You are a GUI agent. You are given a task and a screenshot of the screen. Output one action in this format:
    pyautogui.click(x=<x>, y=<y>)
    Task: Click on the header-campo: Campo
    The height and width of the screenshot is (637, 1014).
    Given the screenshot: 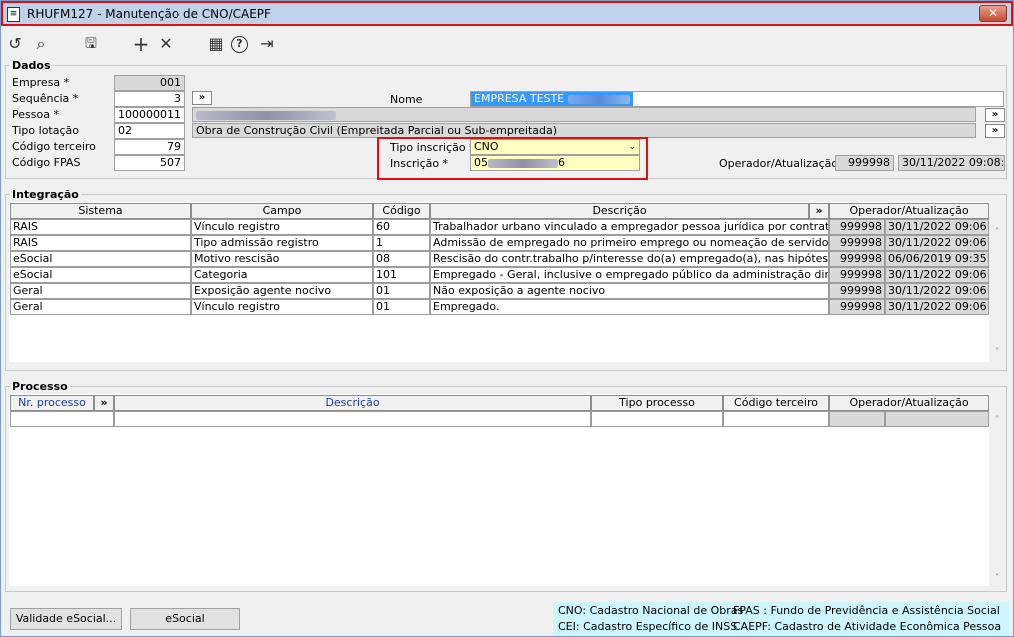 What is the action you would take?
    pyautogui.click(x=282, y=211)
    